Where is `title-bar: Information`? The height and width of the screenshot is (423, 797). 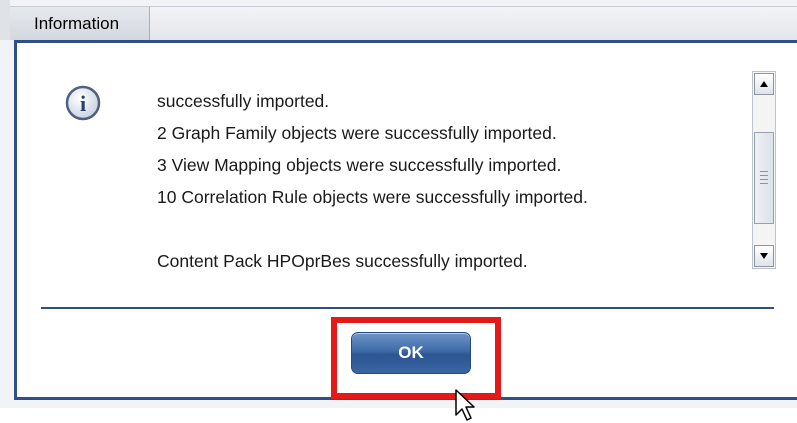 title-bar: Information is located at coordinates (403, 23).